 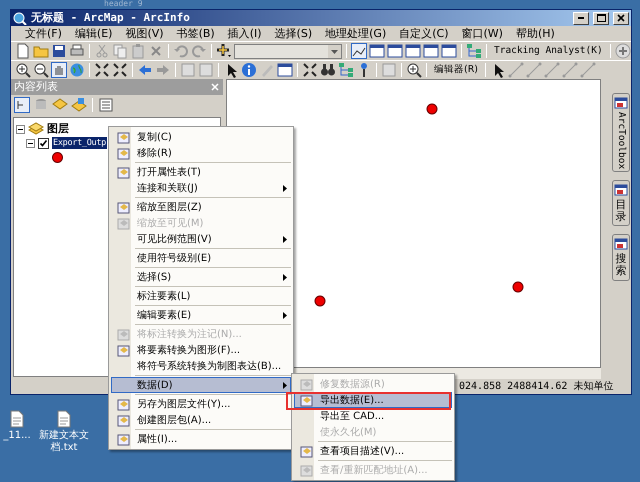 I want to click on new-file-icon, so click(x=23, y=51).